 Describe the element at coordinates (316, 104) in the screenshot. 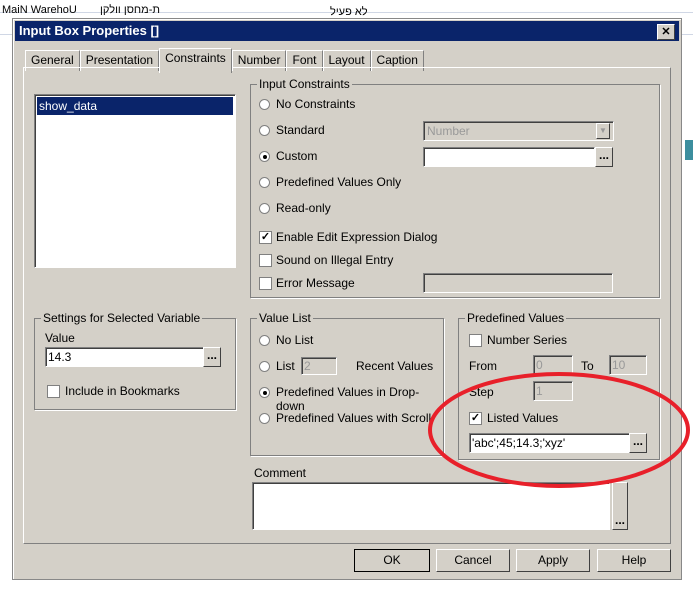

I see `no-constraints-label: No Constraints` at that location.